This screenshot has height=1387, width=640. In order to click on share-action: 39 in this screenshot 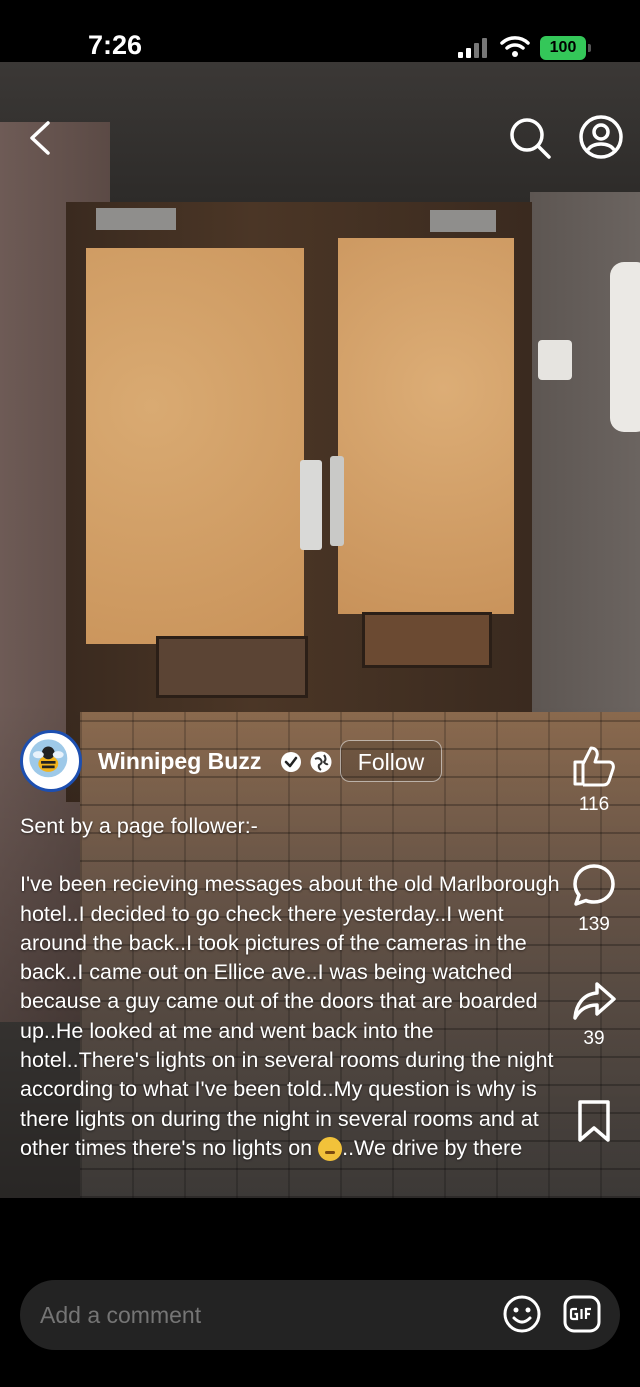, I will do `click(594, 1015)`.